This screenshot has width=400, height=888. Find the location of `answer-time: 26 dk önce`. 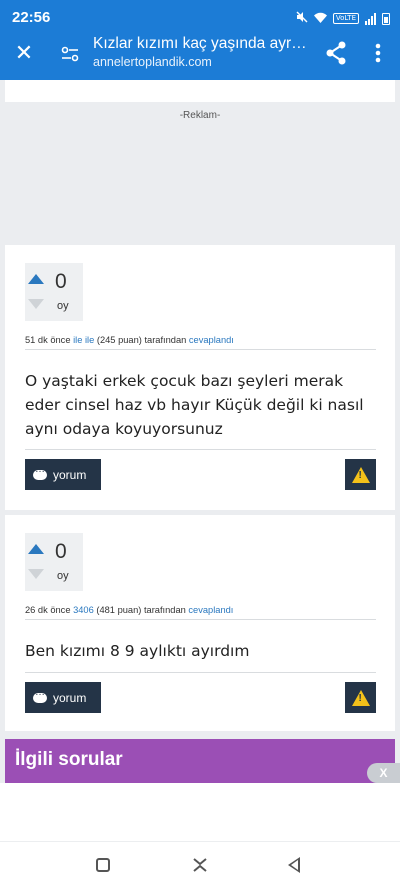

answer-time: 26 dk önce is located at coordinates (48, 610).